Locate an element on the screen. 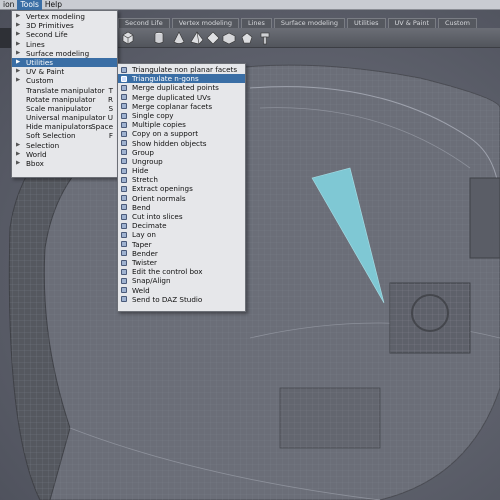 The height and width of the screenshot is (500, 500). menu-item-label: Single copy is located at coordinates (153, 115).